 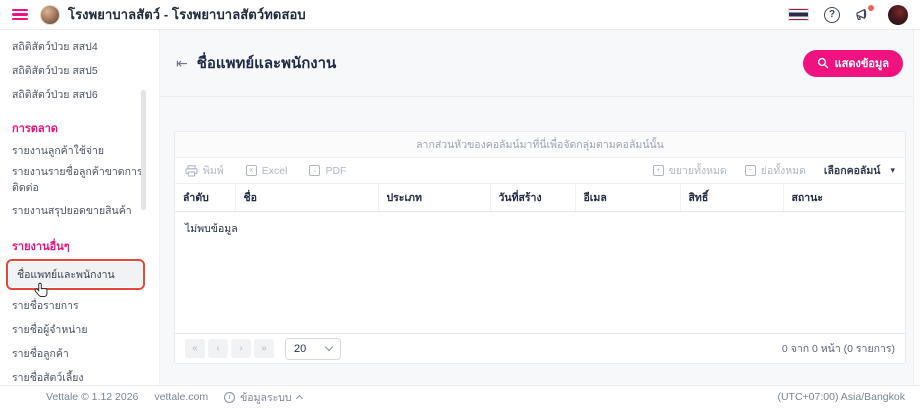 I want to click on column-header-name: ชื่อ, so click(x=307, y=197).